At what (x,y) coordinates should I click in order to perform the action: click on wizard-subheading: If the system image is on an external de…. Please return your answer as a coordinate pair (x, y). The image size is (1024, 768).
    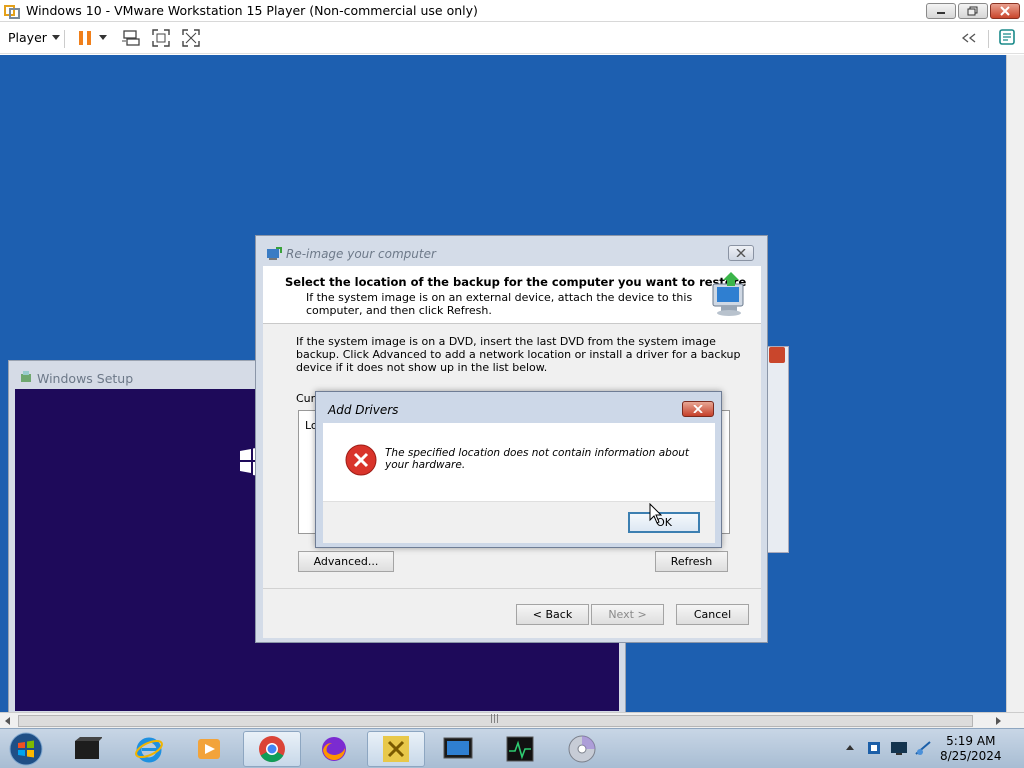
    Looking at the image, I should click on (499, 304).